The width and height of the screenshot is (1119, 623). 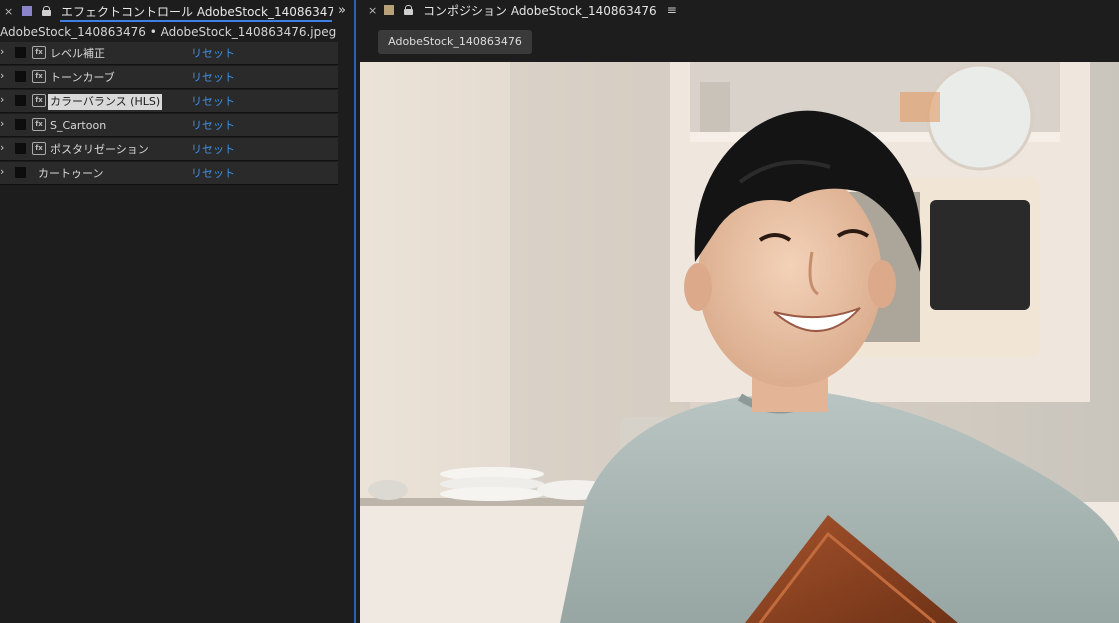 What do you see at coordinates (672, 10) in the screenshot?
I see `panel-menu-icon: ≡` at bounding box center [672, 10].